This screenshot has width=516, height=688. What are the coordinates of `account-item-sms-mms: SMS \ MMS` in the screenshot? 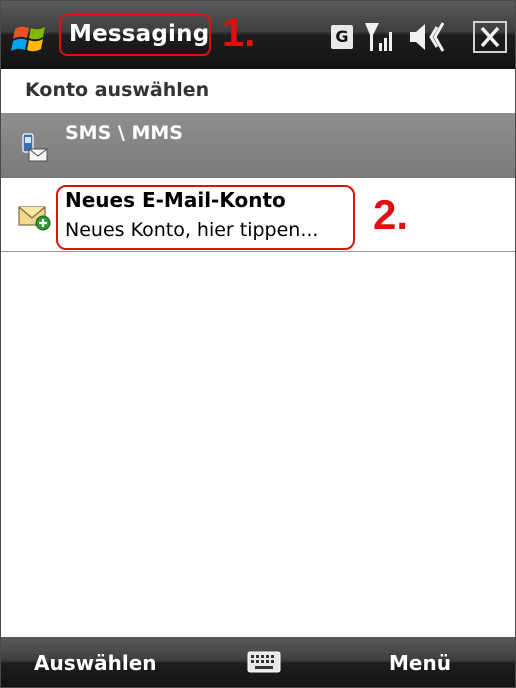 It's located at (258, 146).